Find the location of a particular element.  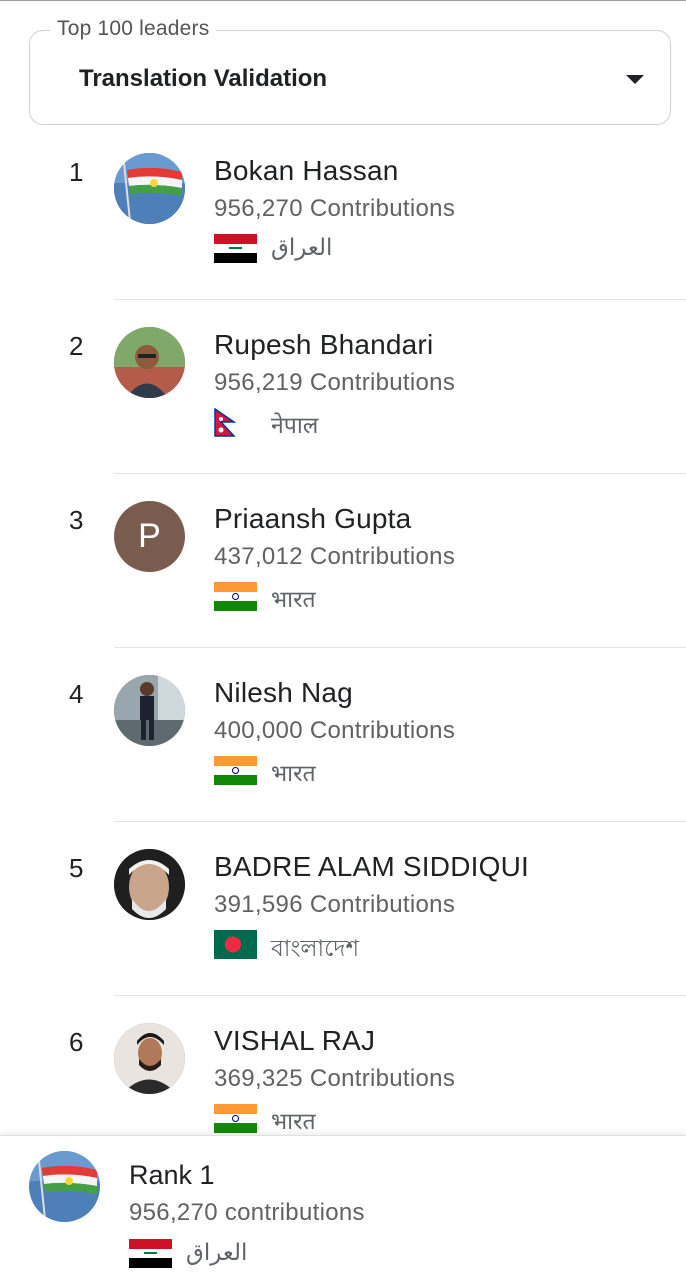

rank-number: 1 is located at coordinates (76, 172).